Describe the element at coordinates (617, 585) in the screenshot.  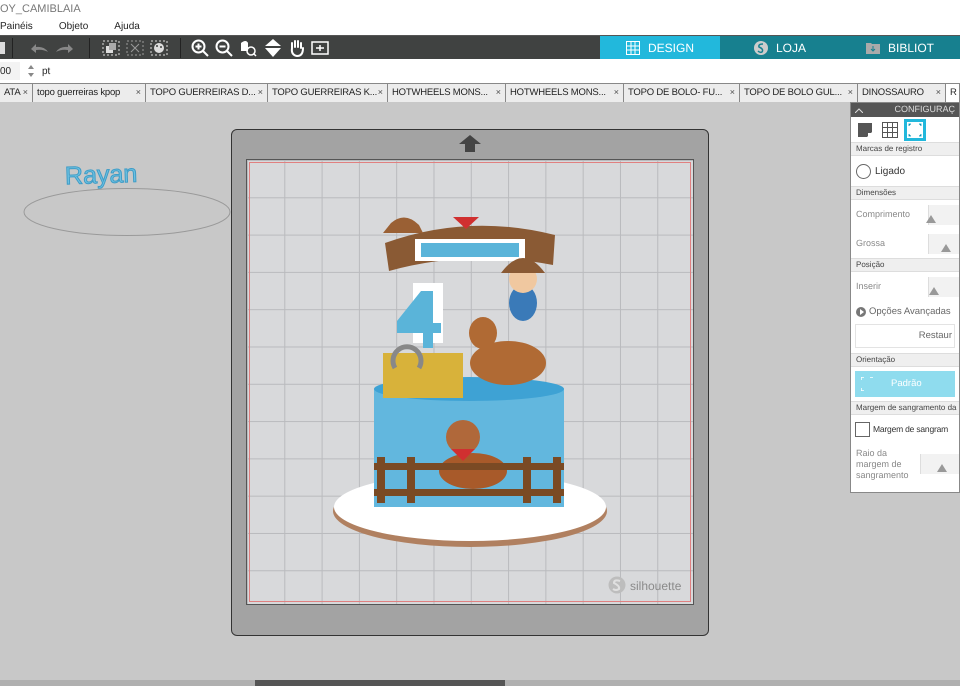
I see `logo-icon` at that location.